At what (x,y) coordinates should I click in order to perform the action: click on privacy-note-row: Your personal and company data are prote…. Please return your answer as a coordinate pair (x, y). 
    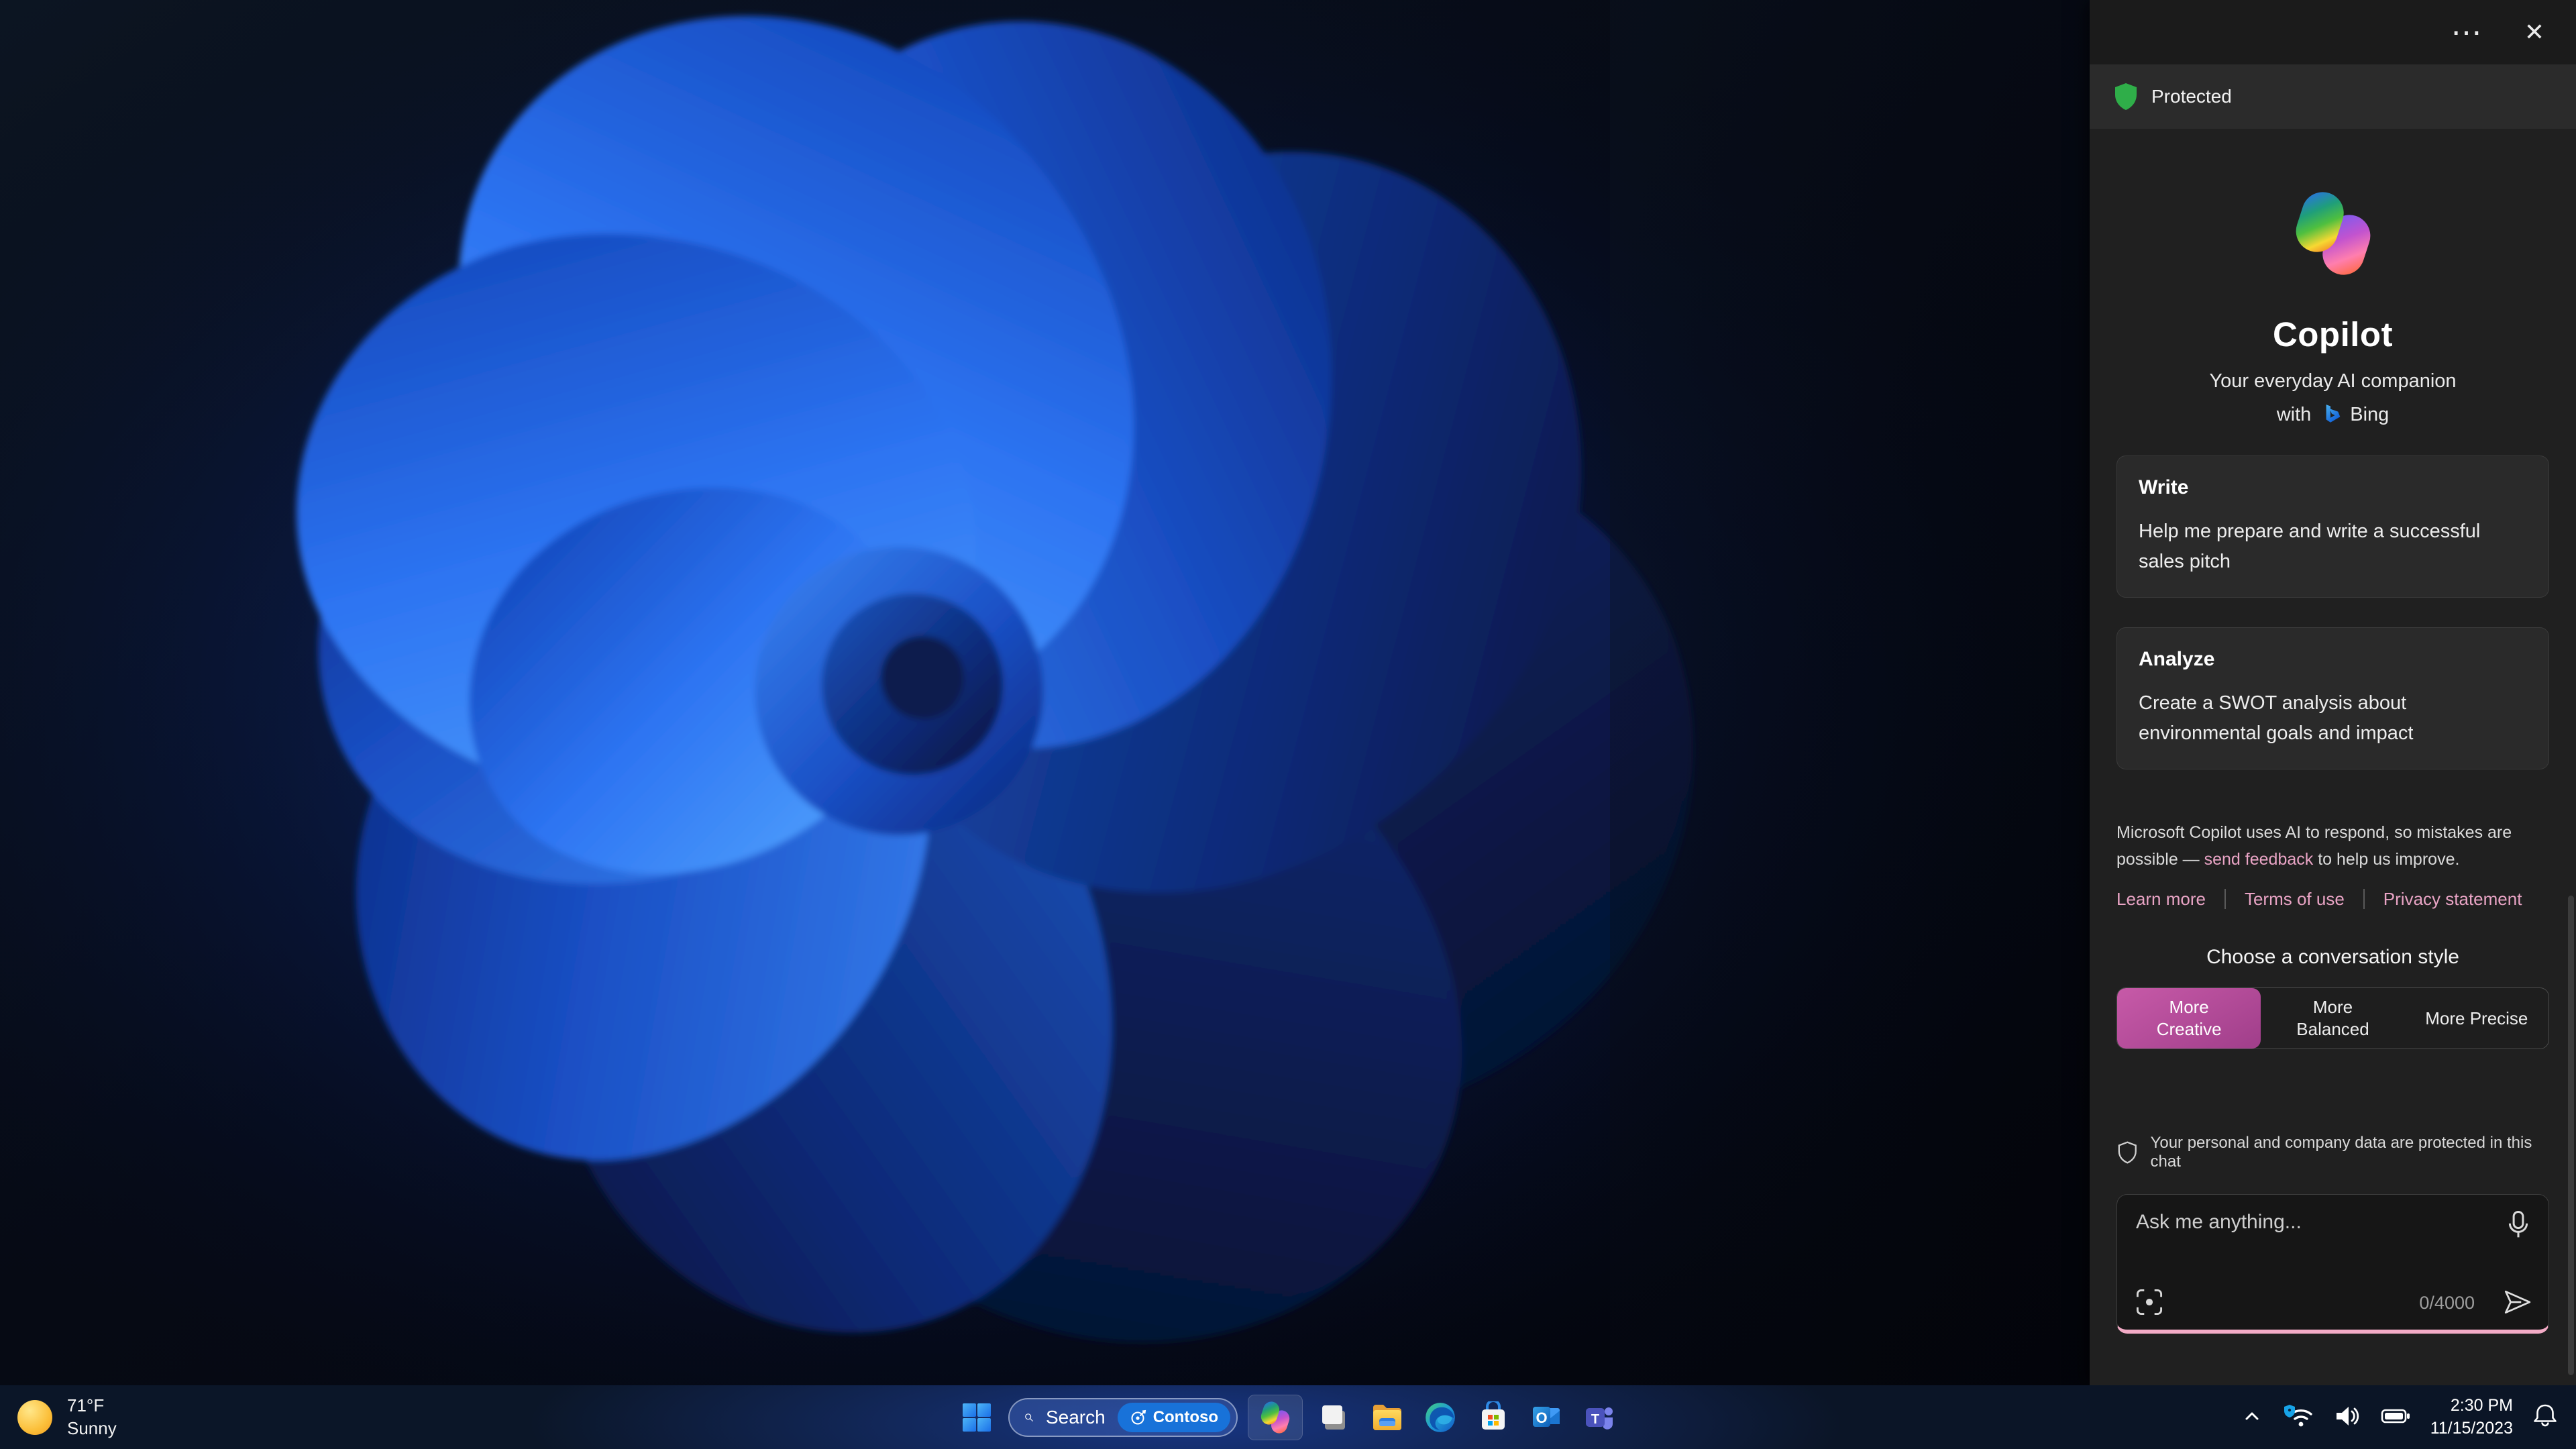
    Looking at the image, I should click on (2332, 1152).